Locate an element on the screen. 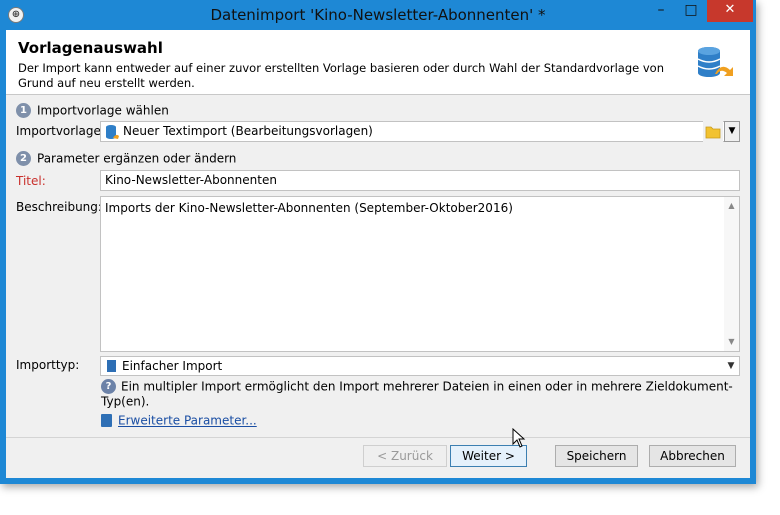  titel-label: Titel: is located at coordinates (31, 181).